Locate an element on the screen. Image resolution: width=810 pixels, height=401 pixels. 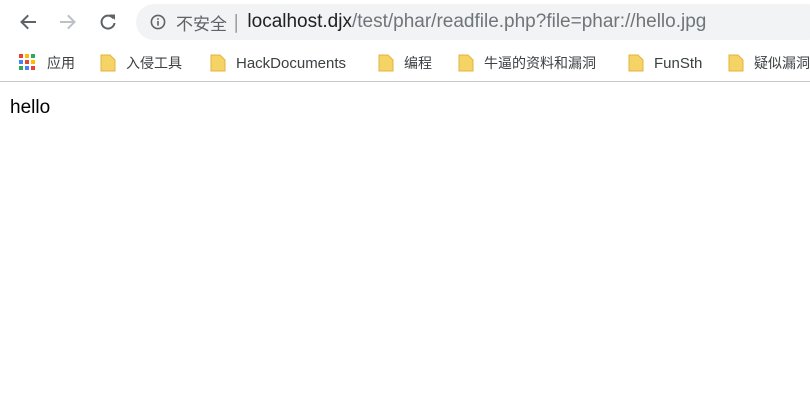
bookmark-folder-resources-vulns: 牛逼的资料和漏洞 is located at coordinates (527, 63).